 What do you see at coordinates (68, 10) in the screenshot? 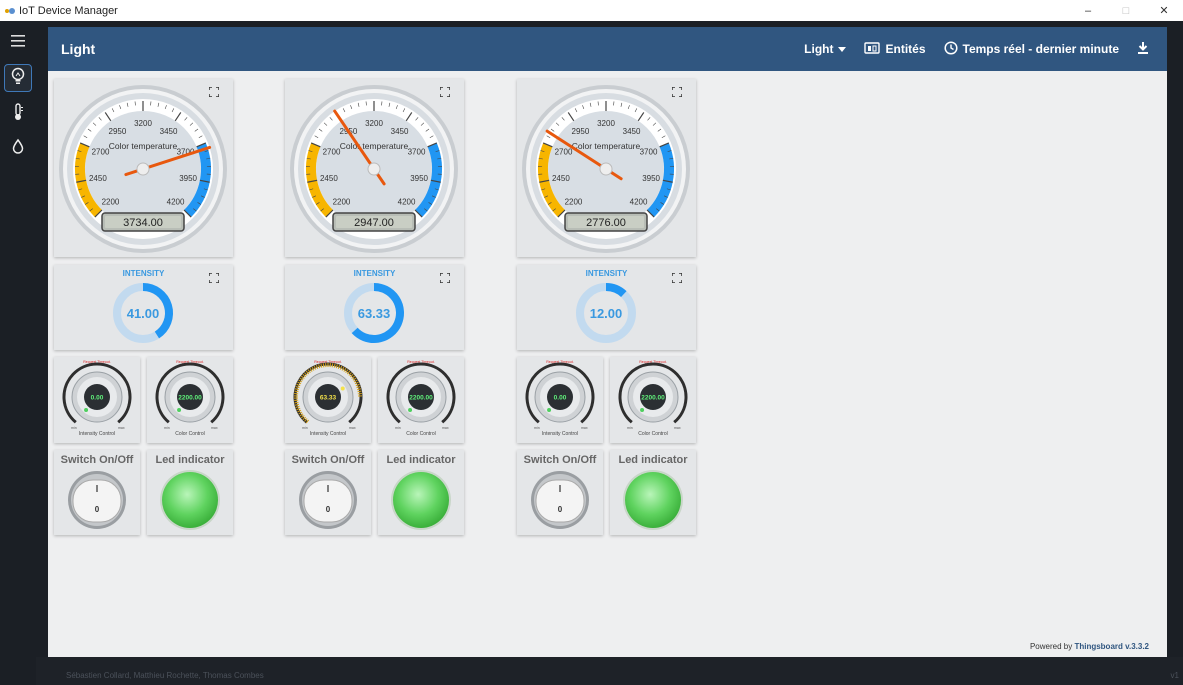
I see `window-title: IoT Device Manager` at bounding box center [68, 10].